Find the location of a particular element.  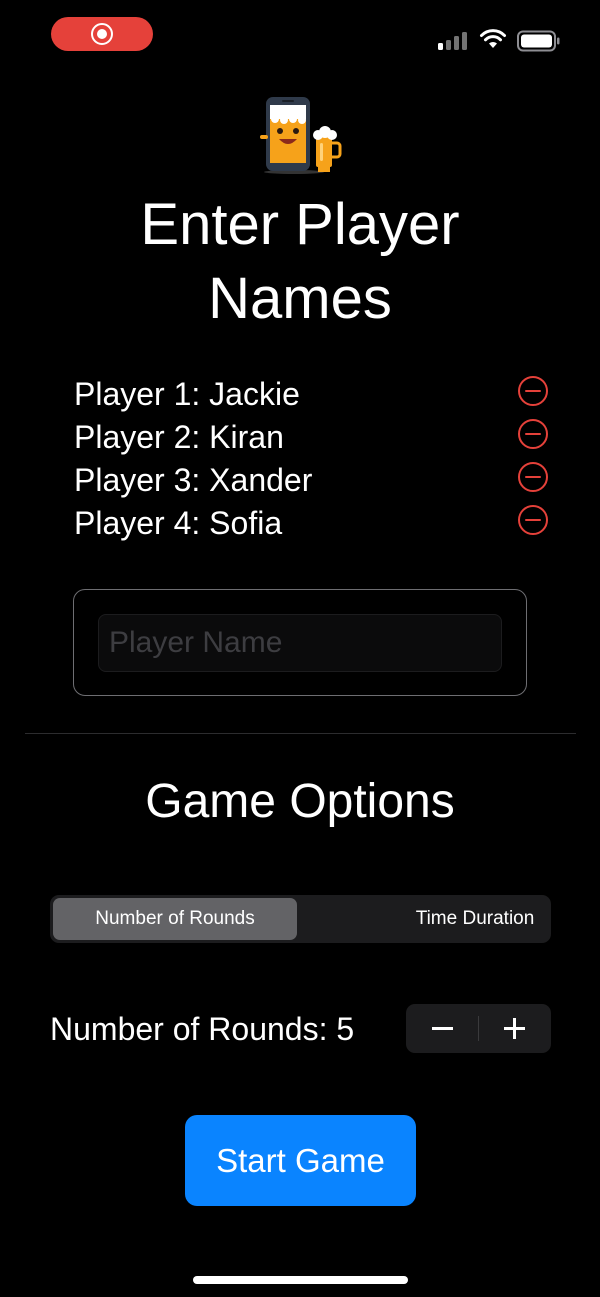

game-mode-segmented-control: Number of Rounds Time Duration is located at coordinates (300, 919).